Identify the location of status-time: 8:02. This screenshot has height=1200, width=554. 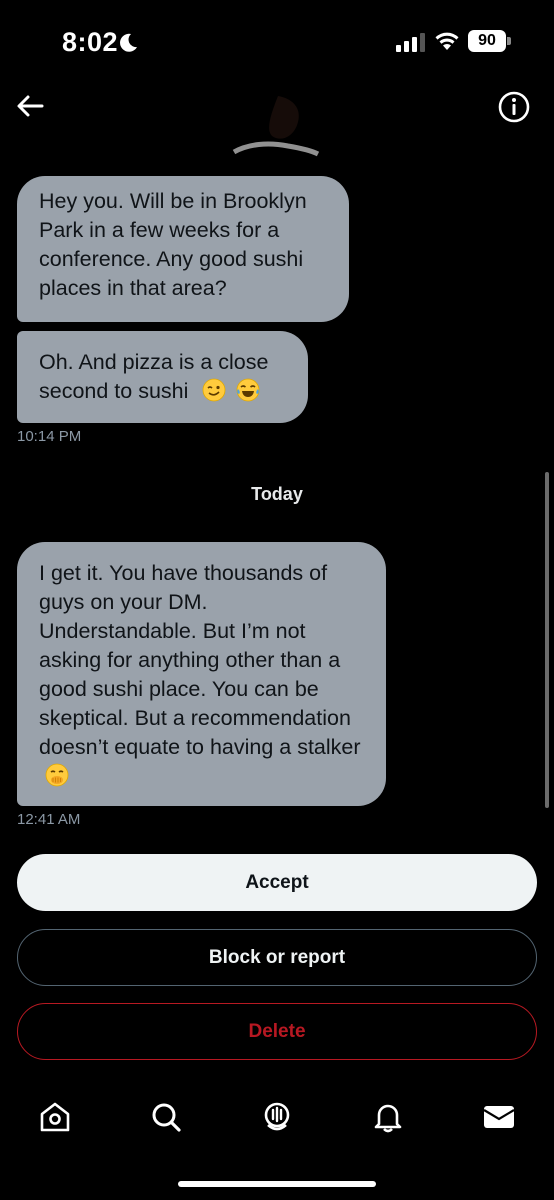
(90, 42).